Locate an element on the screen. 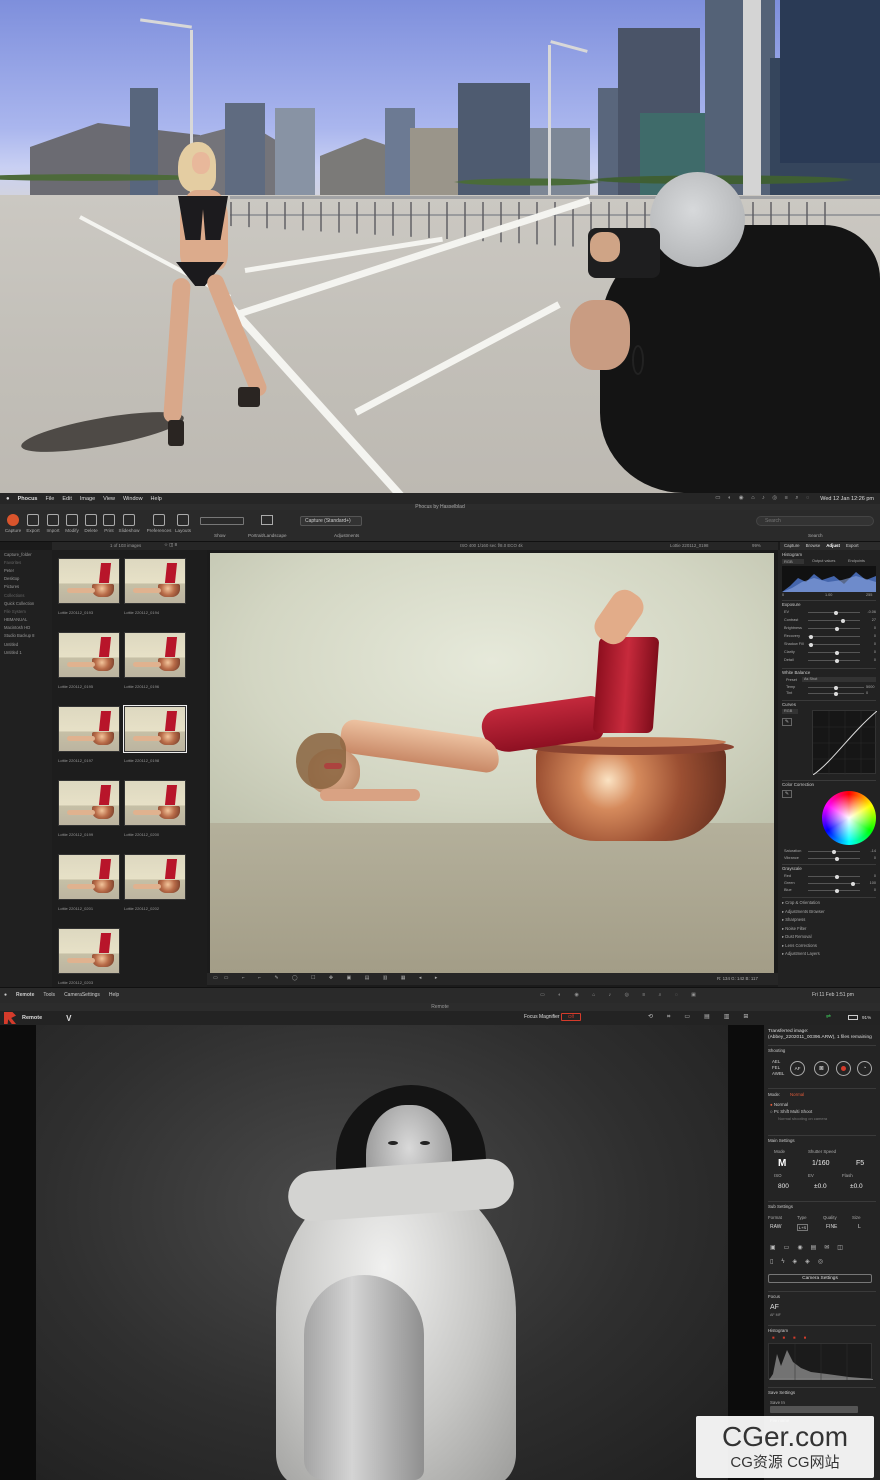 This screenshot has width=880, height=1480. stabilizer-icon: ◈ is located at coordinates (811, 1262).